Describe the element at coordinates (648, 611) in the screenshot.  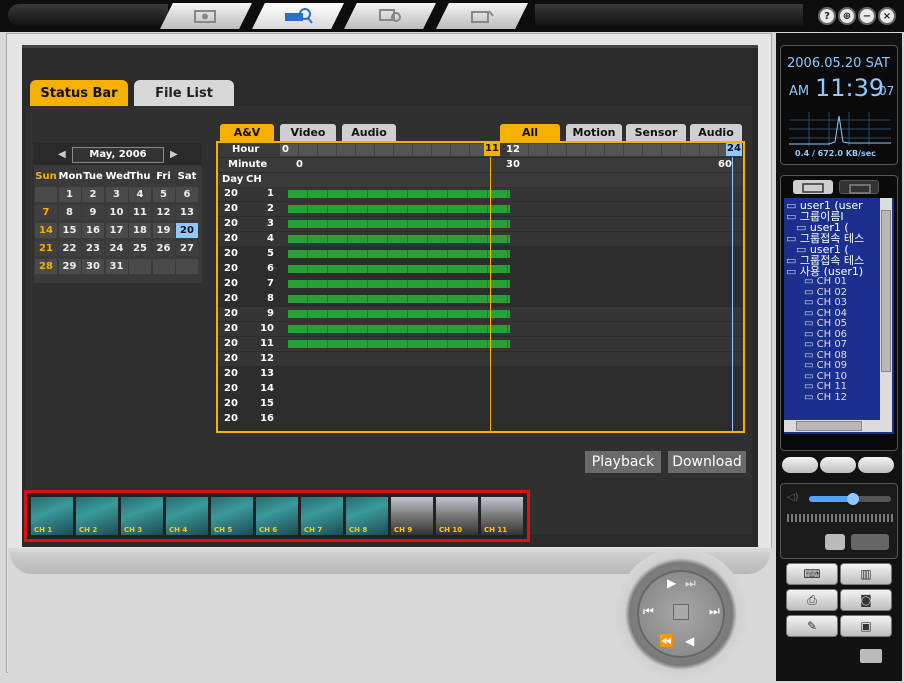
I see `skip-back-button: ⏮` at that location.